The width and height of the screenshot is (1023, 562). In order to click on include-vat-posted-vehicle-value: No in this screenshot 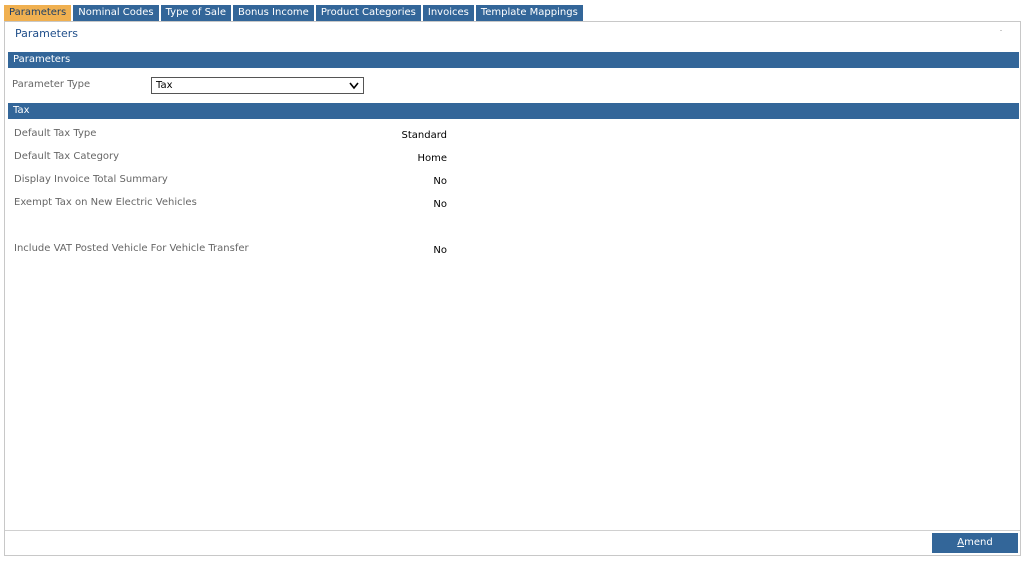, I will do `click(440, 250)`.